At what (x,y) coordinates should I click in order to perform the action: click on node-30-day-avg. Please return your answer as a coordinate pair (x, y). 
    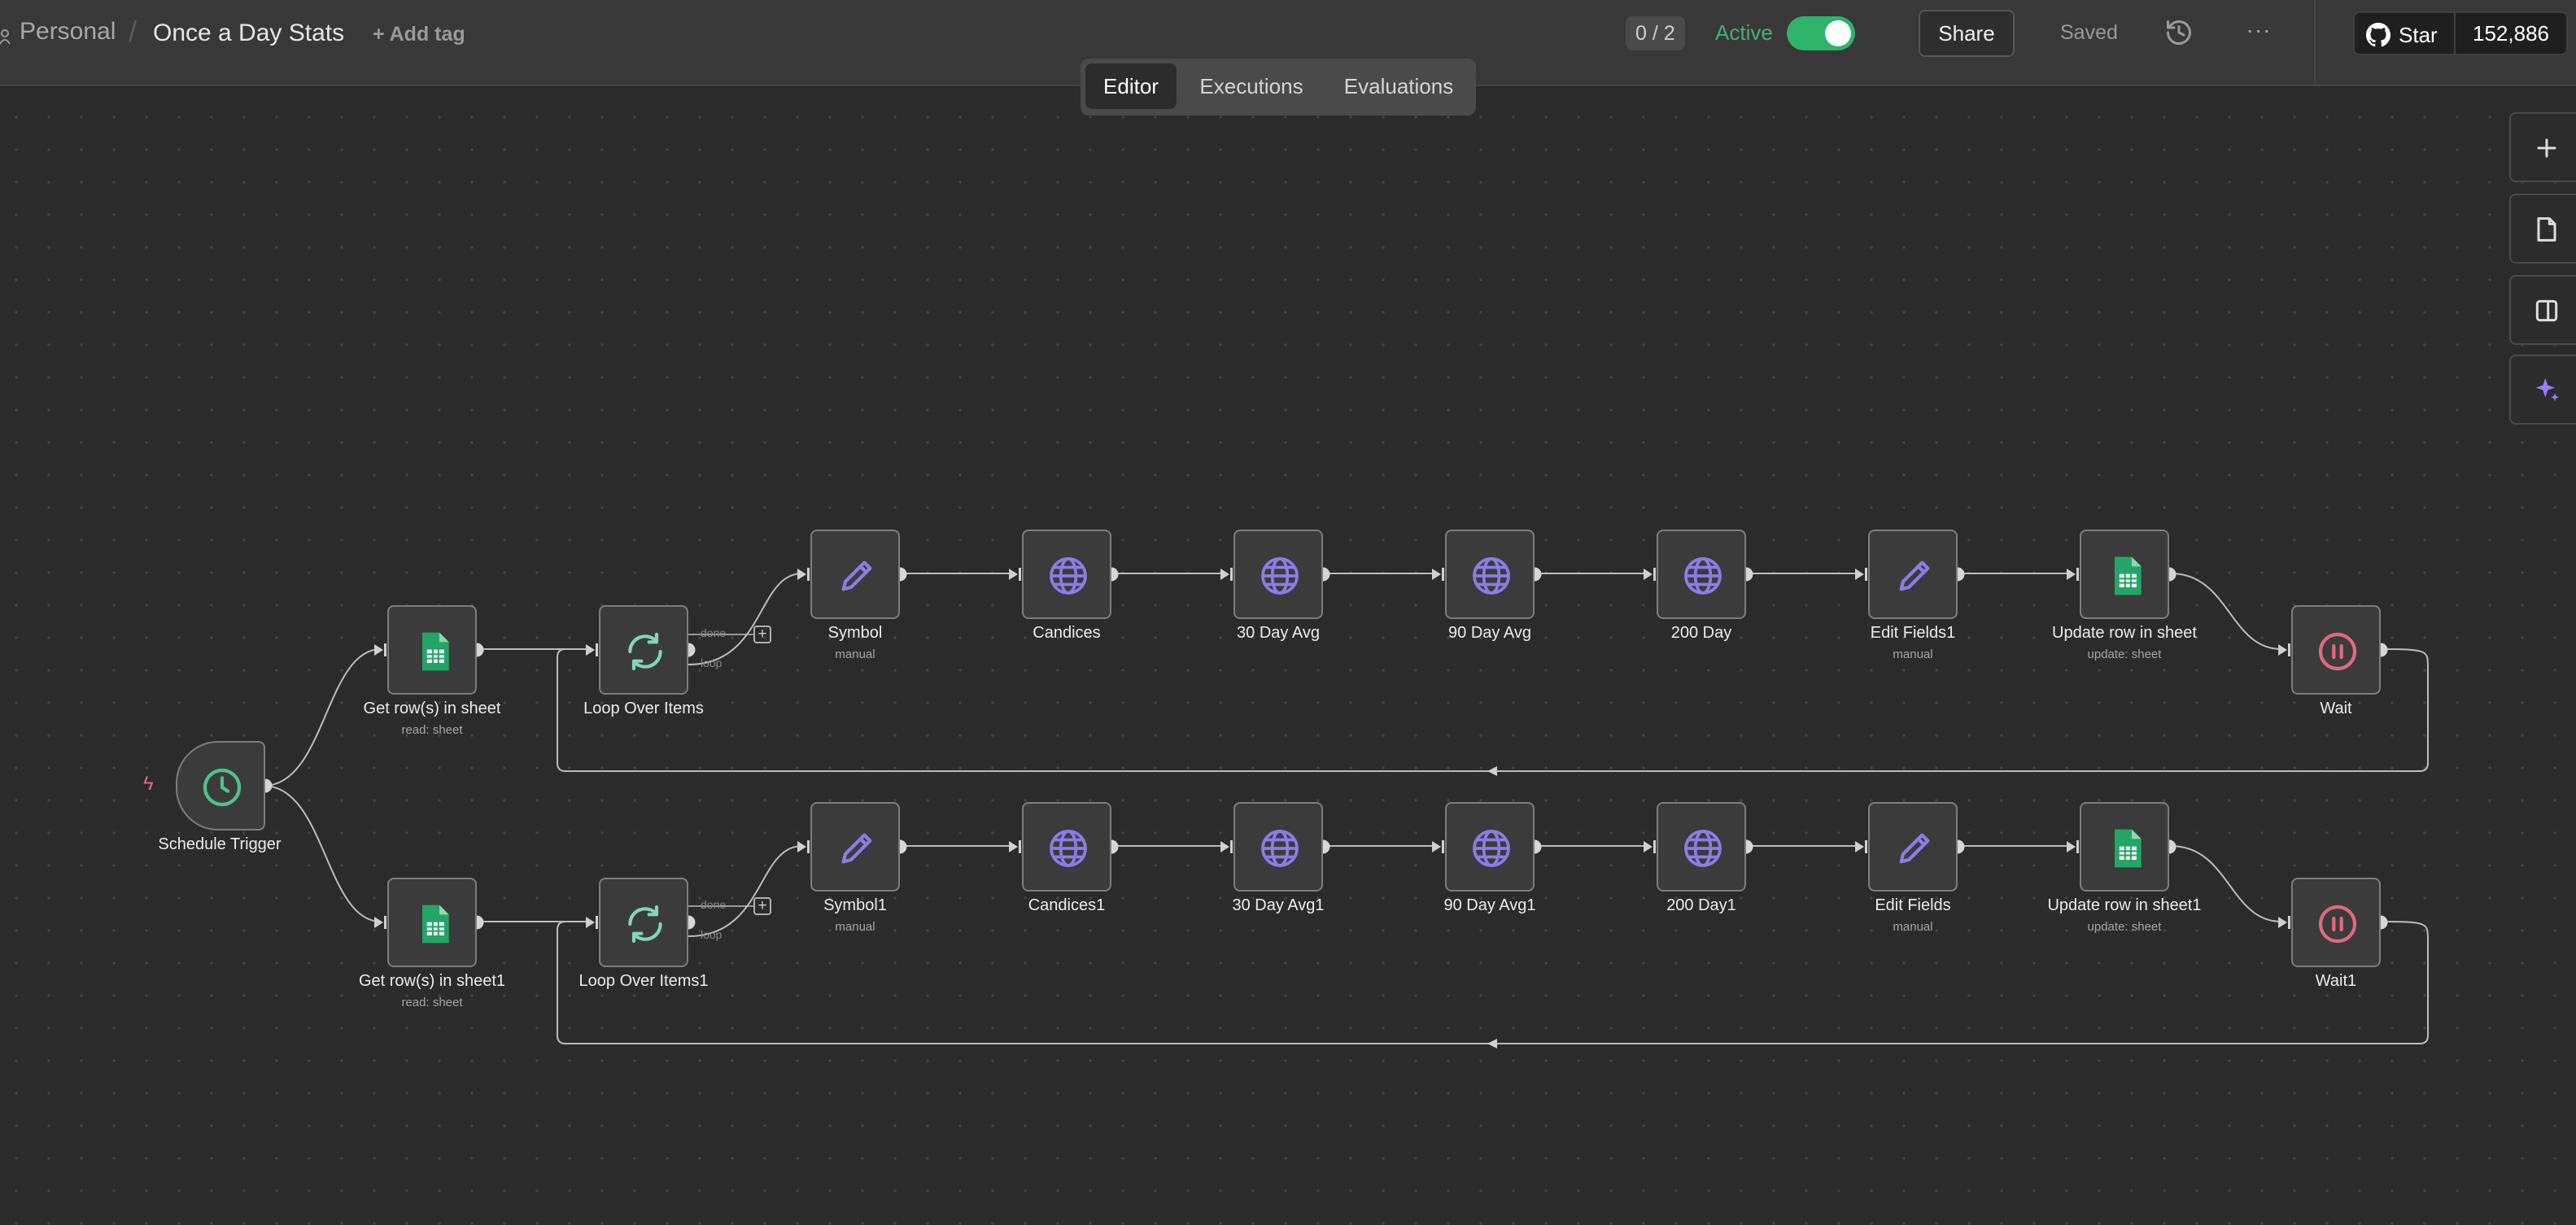
    Looking at the image, I should click on (1278, 575).